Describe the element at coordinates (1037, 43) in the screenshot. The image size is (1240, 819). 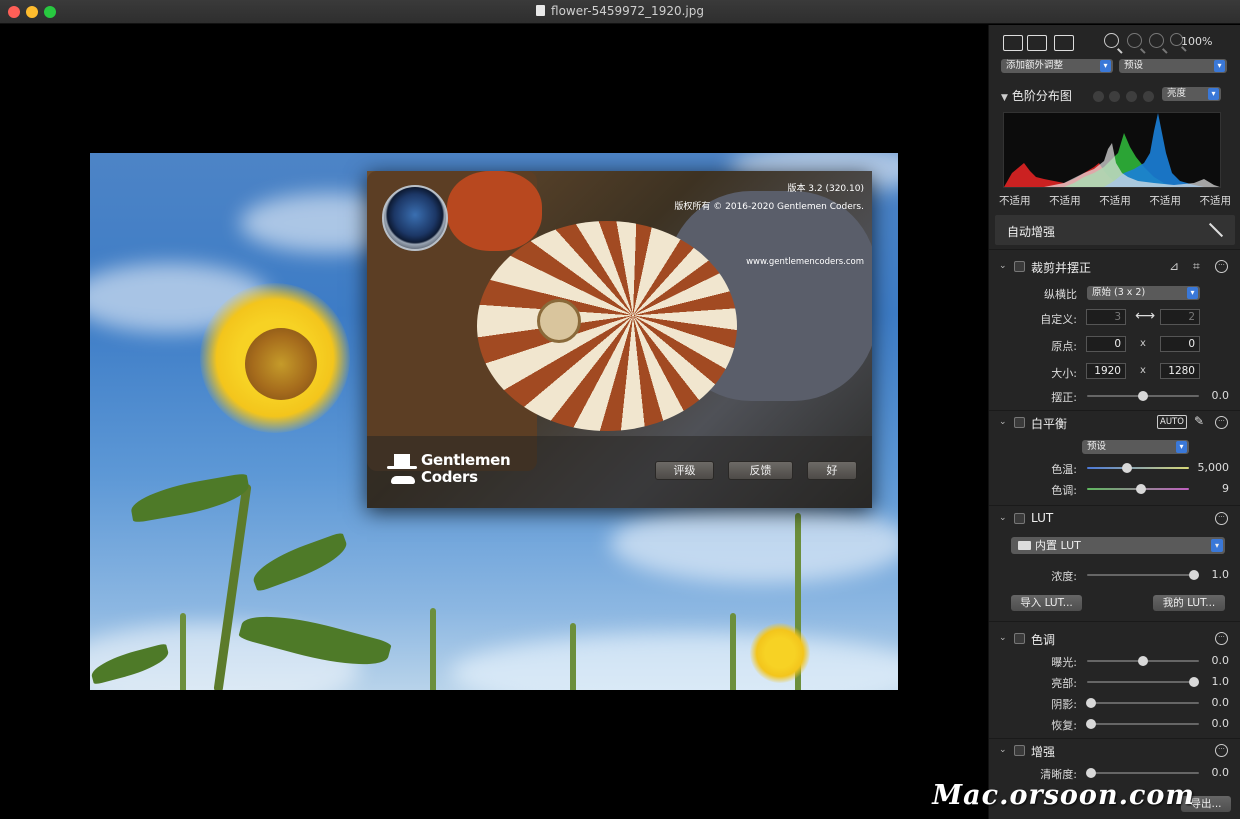
I see `flip-horizontal-icon` at that location.